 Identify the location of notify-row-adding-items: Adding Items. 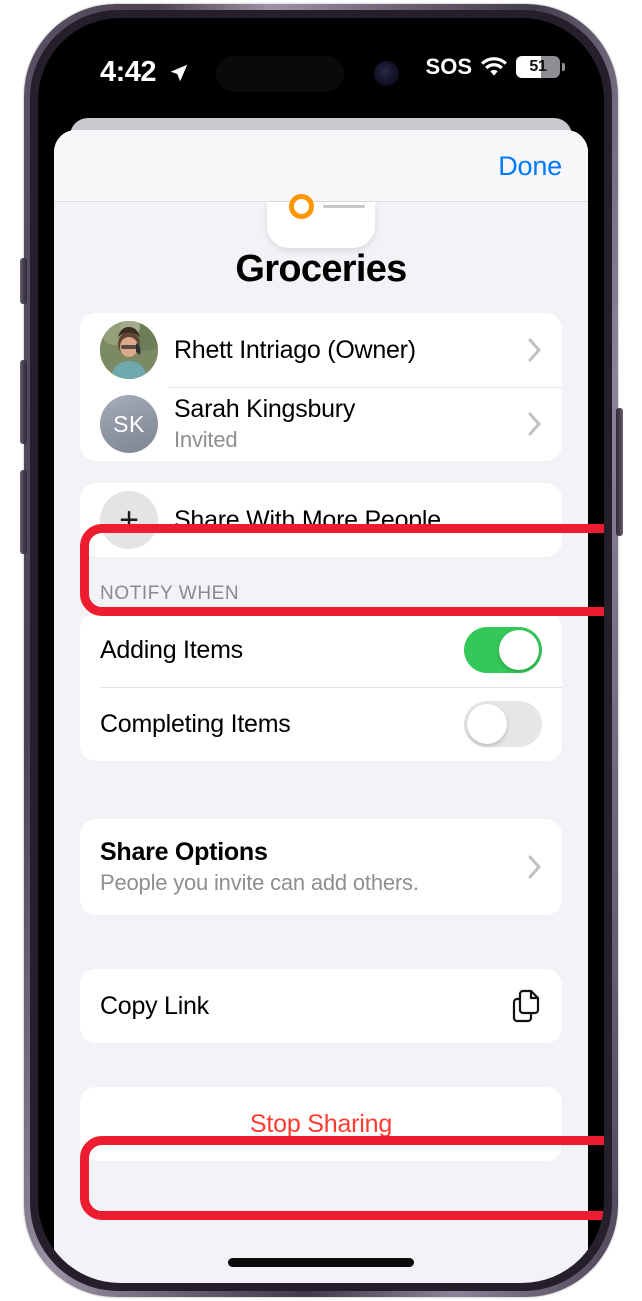
(321, 650).